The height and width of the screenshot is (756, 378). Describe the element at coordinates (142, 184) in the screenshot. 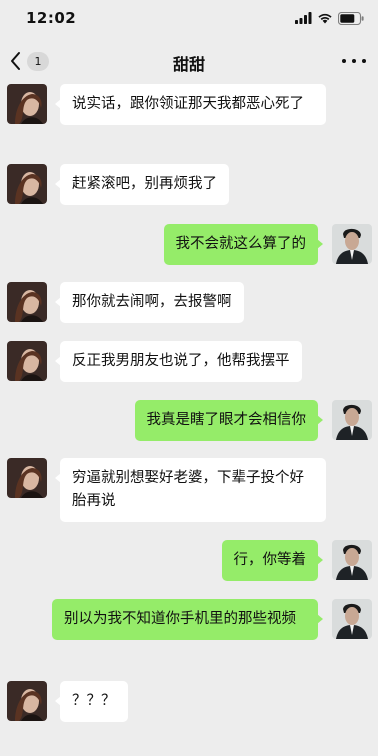

I see `message-bubble: 赶紧滚吧，别再烦我了` at that location.